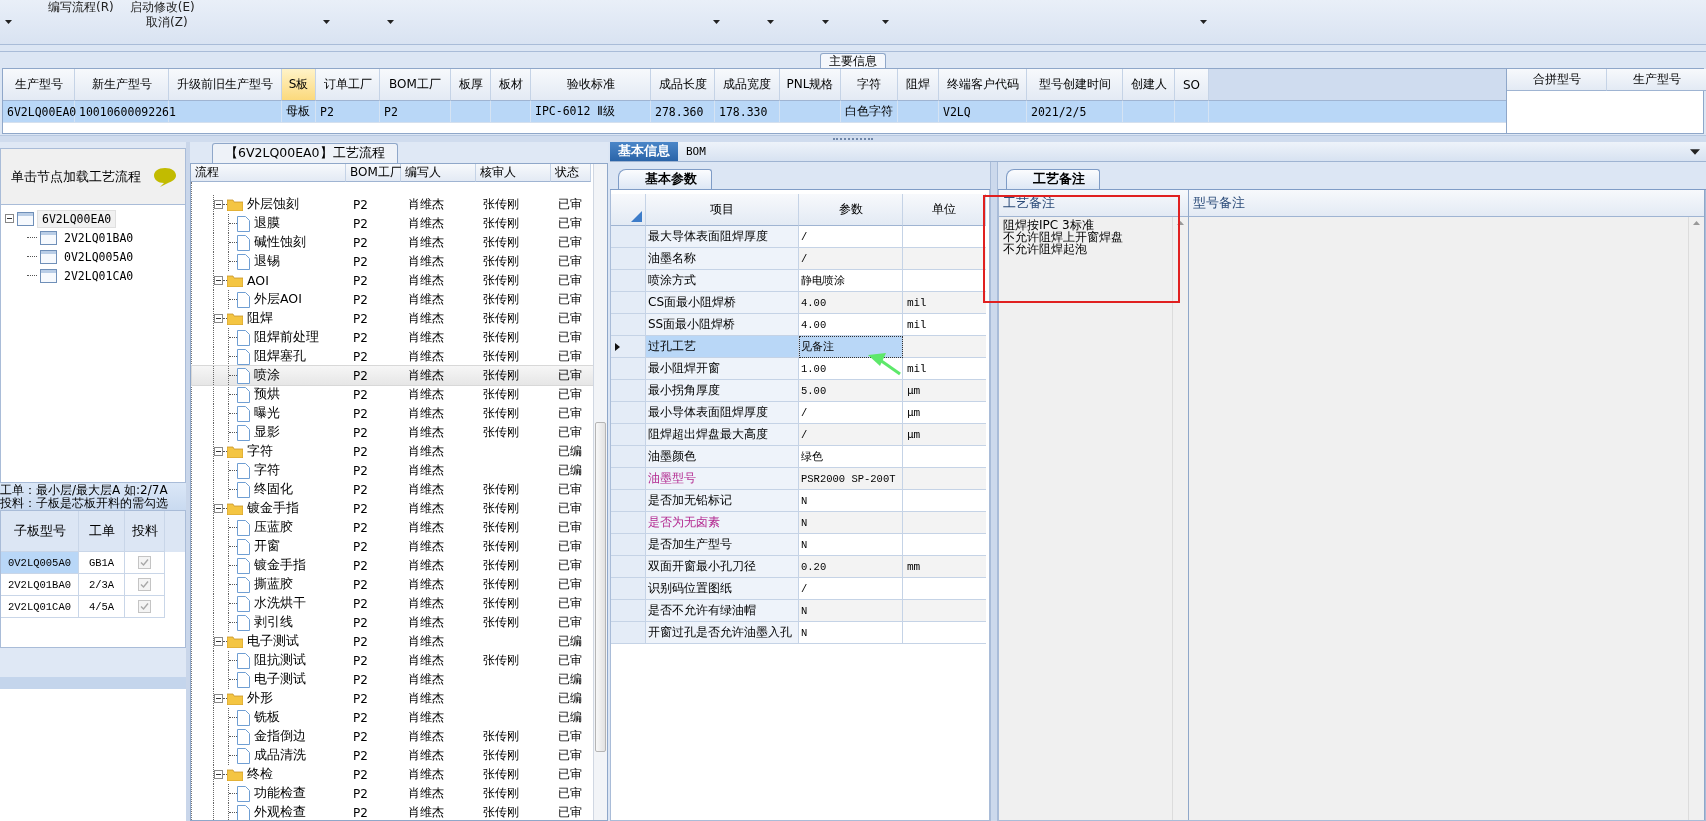  I want to click on tree-row: 退锡 P2 肖维杰 张传刚 已审, so click(392, 261).